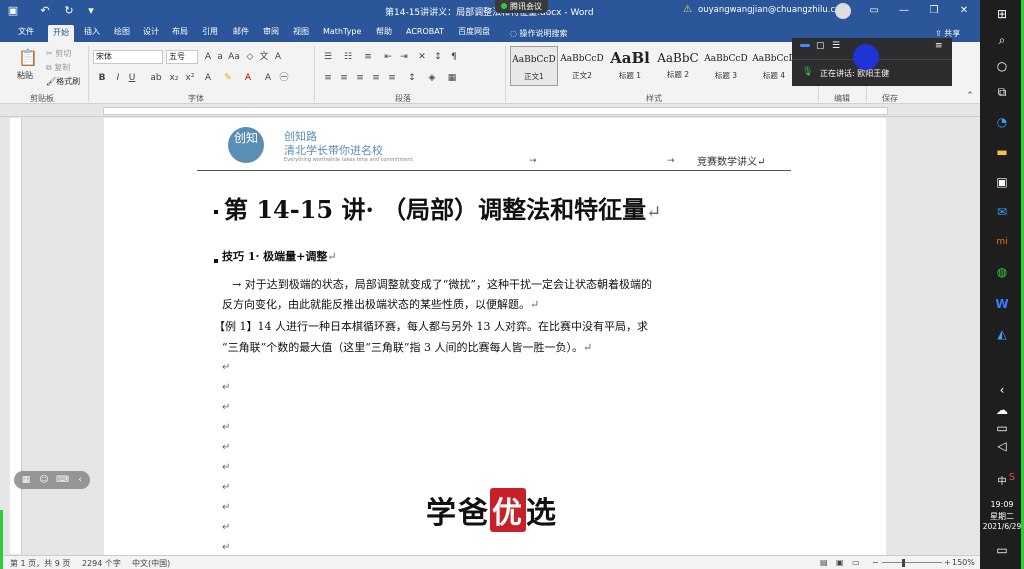  I want to click on style-body-1: AaBbCcD 正文1, so click(534, 66).